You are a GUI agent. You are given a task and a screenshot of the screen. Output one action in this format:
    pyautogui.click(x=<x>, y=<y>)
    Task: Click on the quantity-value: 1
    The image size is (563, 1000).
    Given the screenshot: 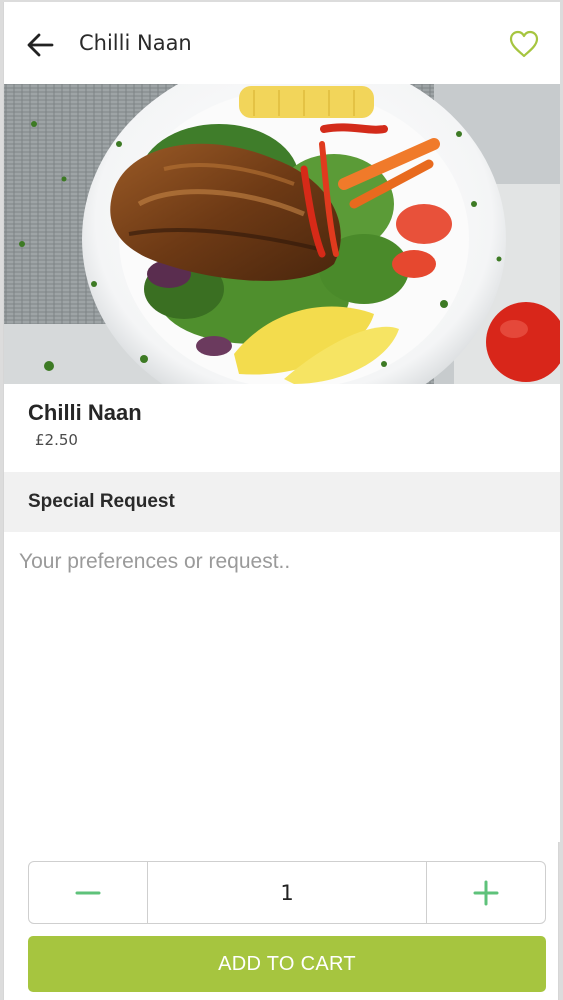 What is the action you would take?
    pyautogui.click(x=287, y=892)
    